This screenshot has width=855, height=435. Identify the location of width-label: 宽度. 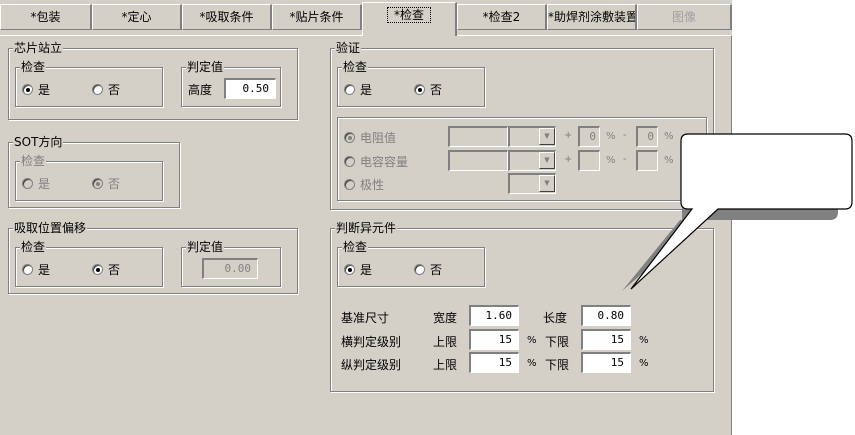
(445, 318).